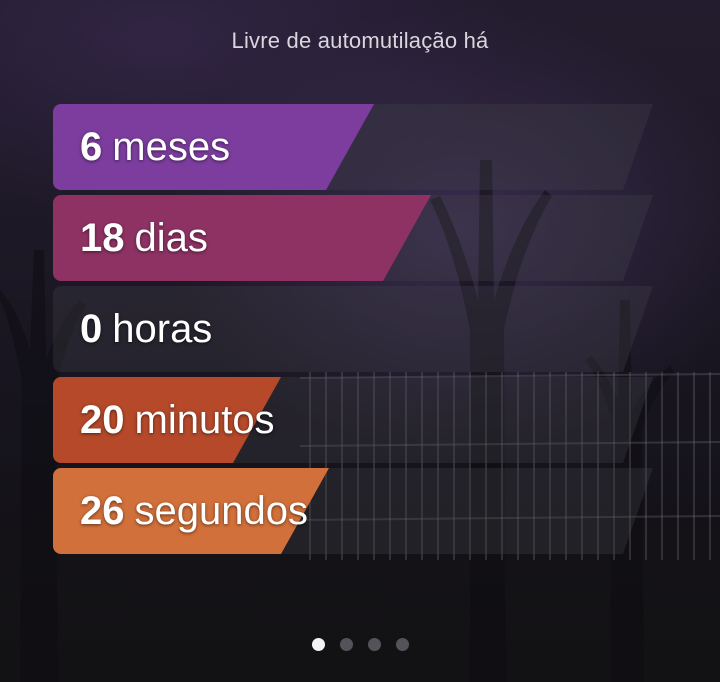  I want to click on counter-value: 26, so click(102, 510).